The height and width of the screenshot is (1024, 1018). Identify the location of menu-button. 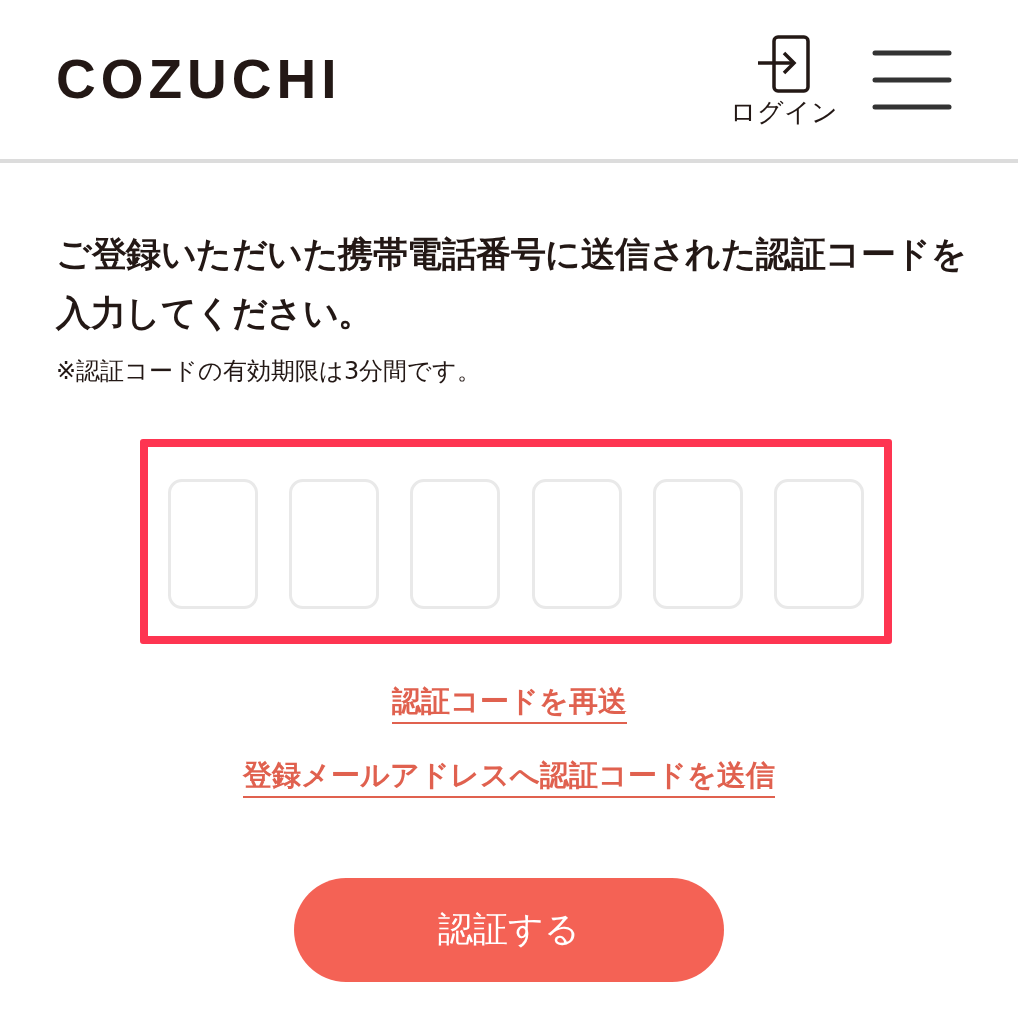
(912, 79).